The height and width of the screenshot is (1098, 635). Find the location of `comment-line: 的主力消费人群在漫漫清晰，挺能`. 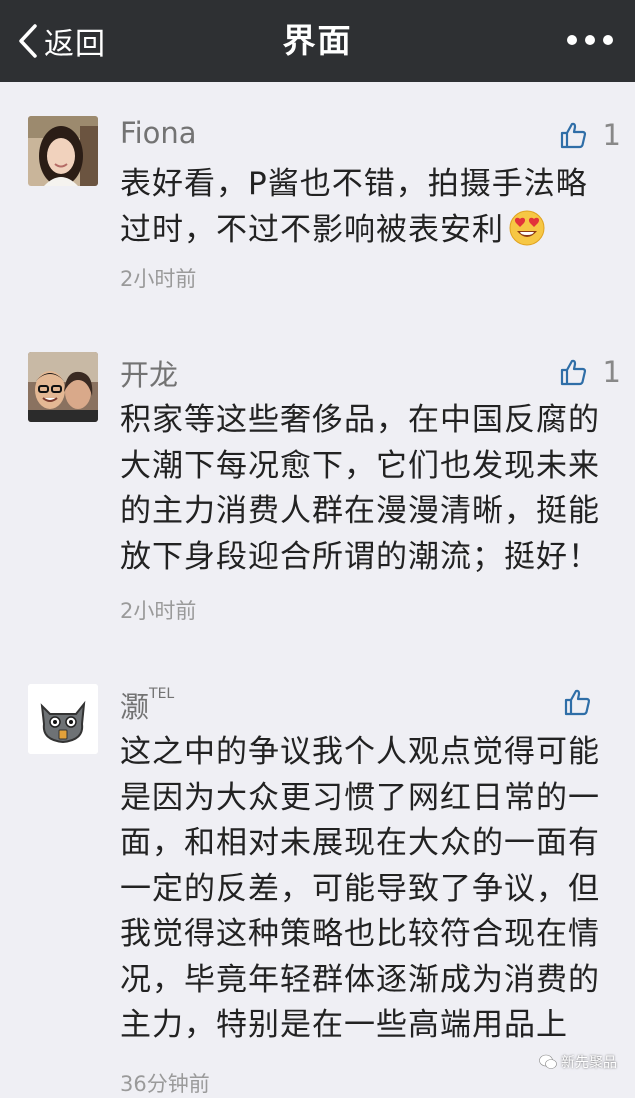

comment-line: 的主力消费人群在漫漫清晰，挺能 is located at coordinates (360, 511).